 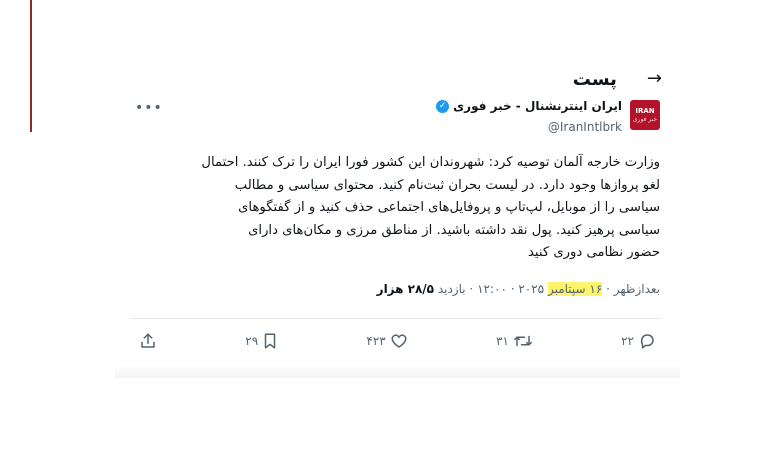 I want to click on author-display-name: ایران اینترنشنال - خبر فوری, so click(x=537, y=106).